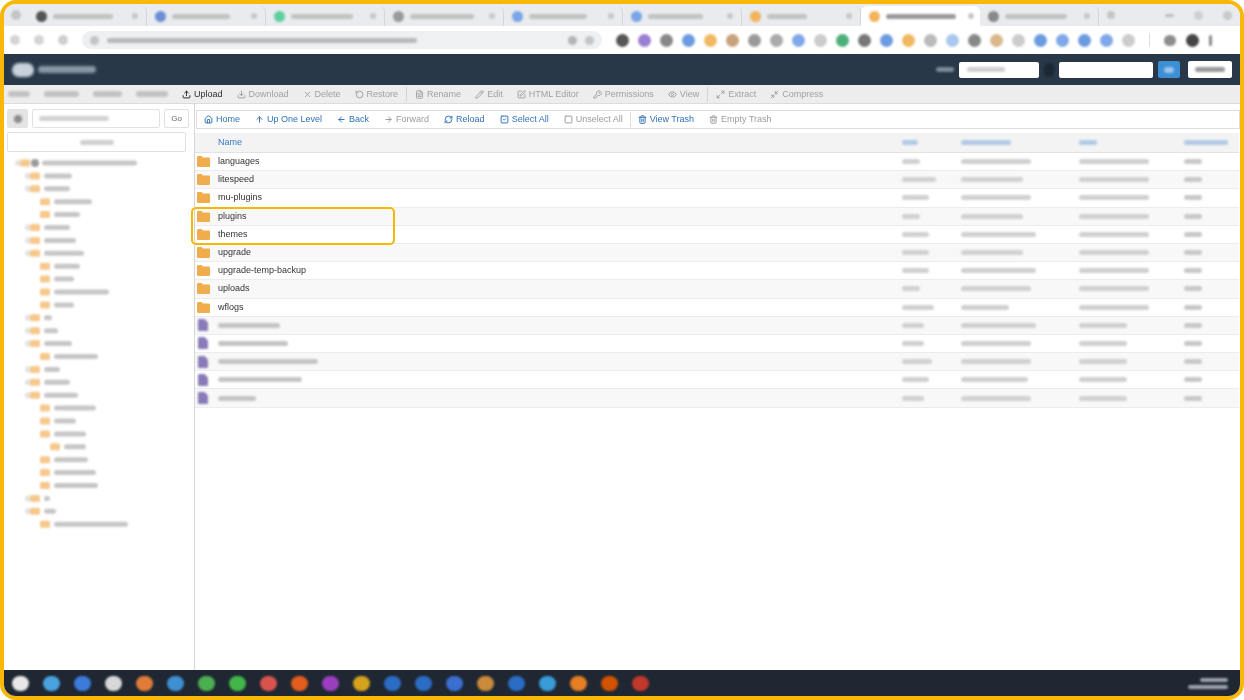 Image resolution: width=1244 pixels, height=700 pixels. I want to click on file-row: plugins, so click(717, 216).